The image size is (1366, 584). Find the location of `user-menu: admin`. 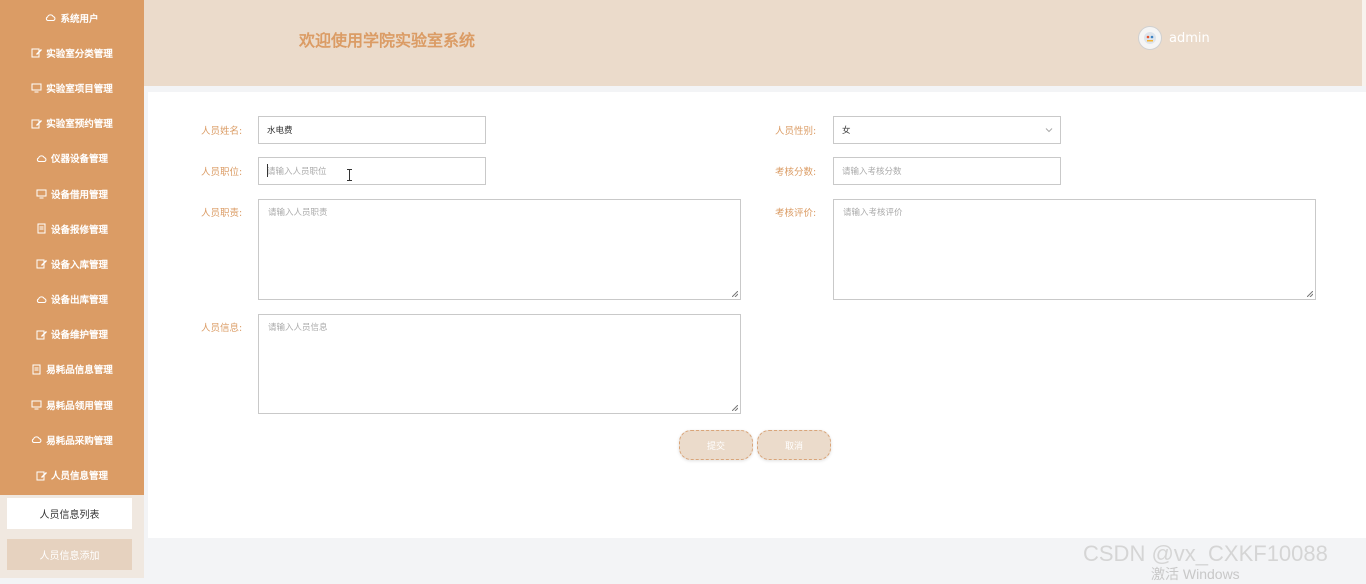

user-menu: admin is located at coordinates (1174, 38).